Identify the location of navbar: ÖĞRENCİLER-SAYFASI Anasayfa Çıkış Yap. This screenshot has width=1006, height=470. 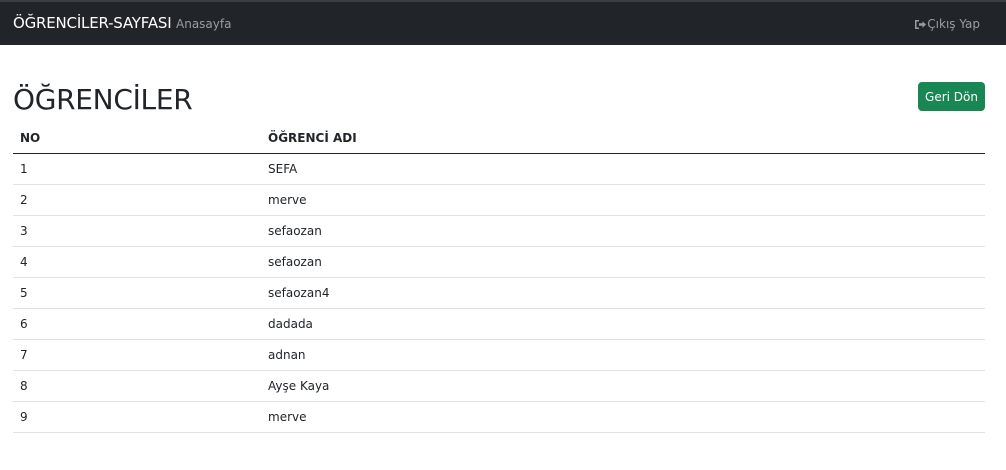
(503, 22).